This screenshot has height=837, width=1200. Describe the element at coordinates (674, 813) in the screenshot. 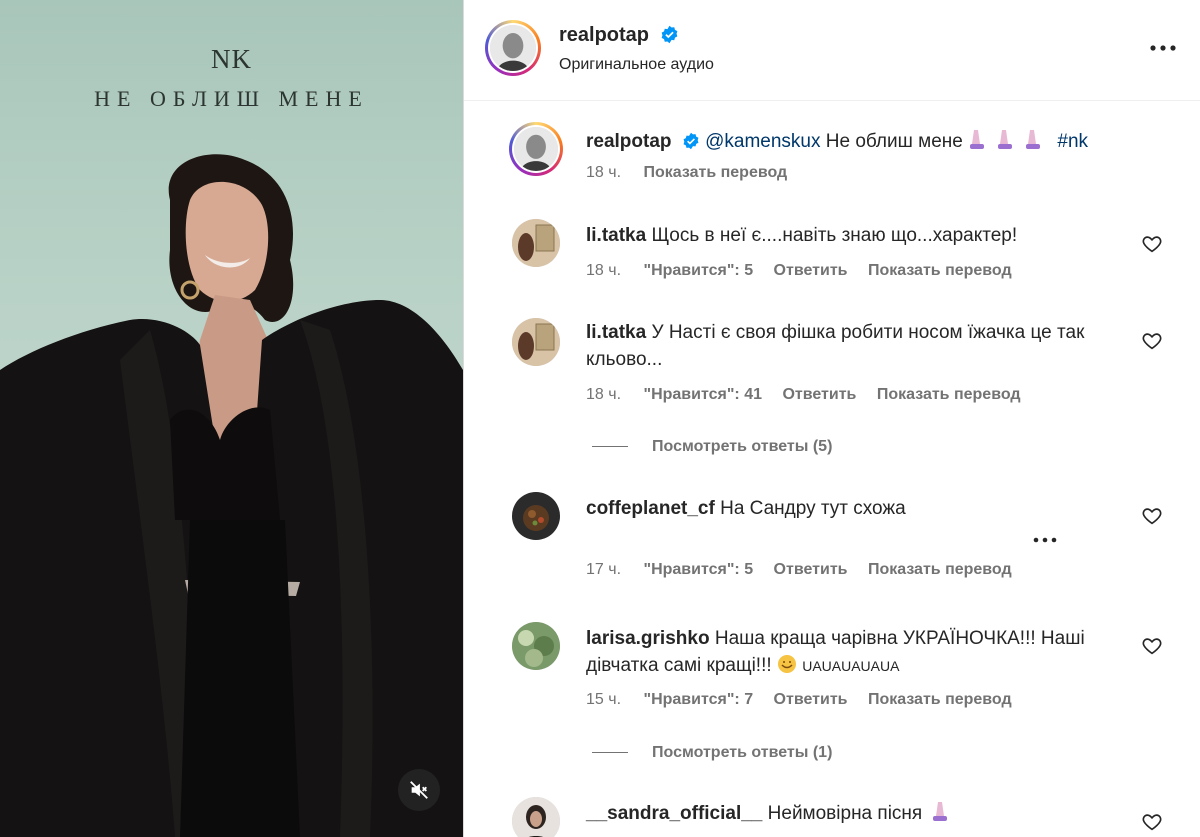

I see `comment-username: __sandra_official__` at that location.